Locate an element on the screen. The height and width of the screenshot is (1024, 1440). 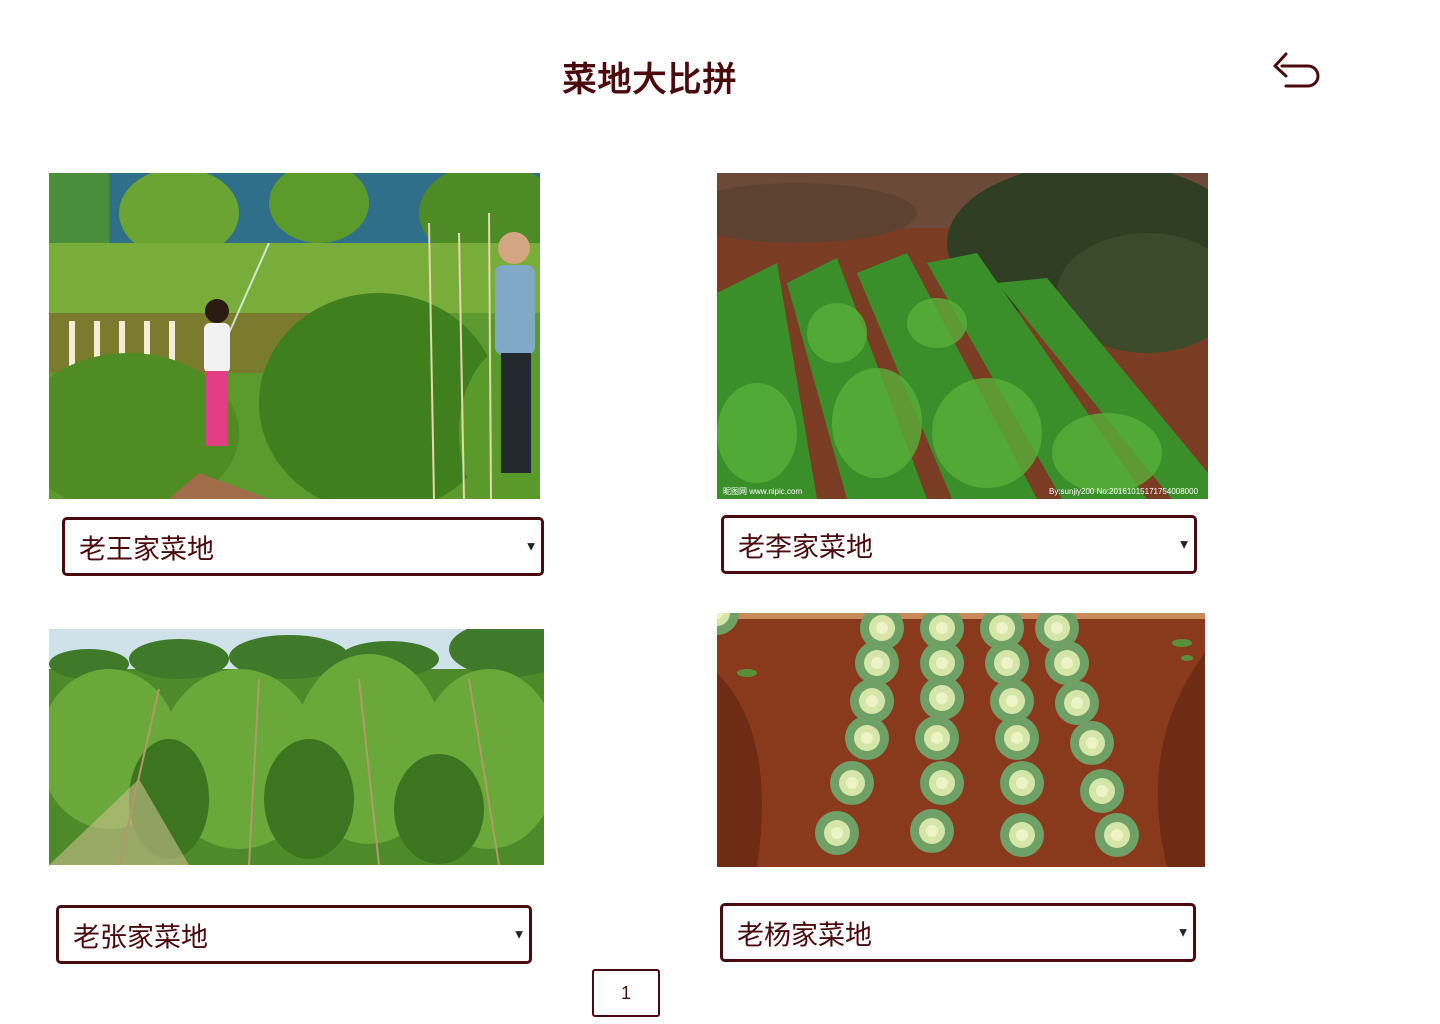
garden-yang-photo is located at coordinates (961, 740).